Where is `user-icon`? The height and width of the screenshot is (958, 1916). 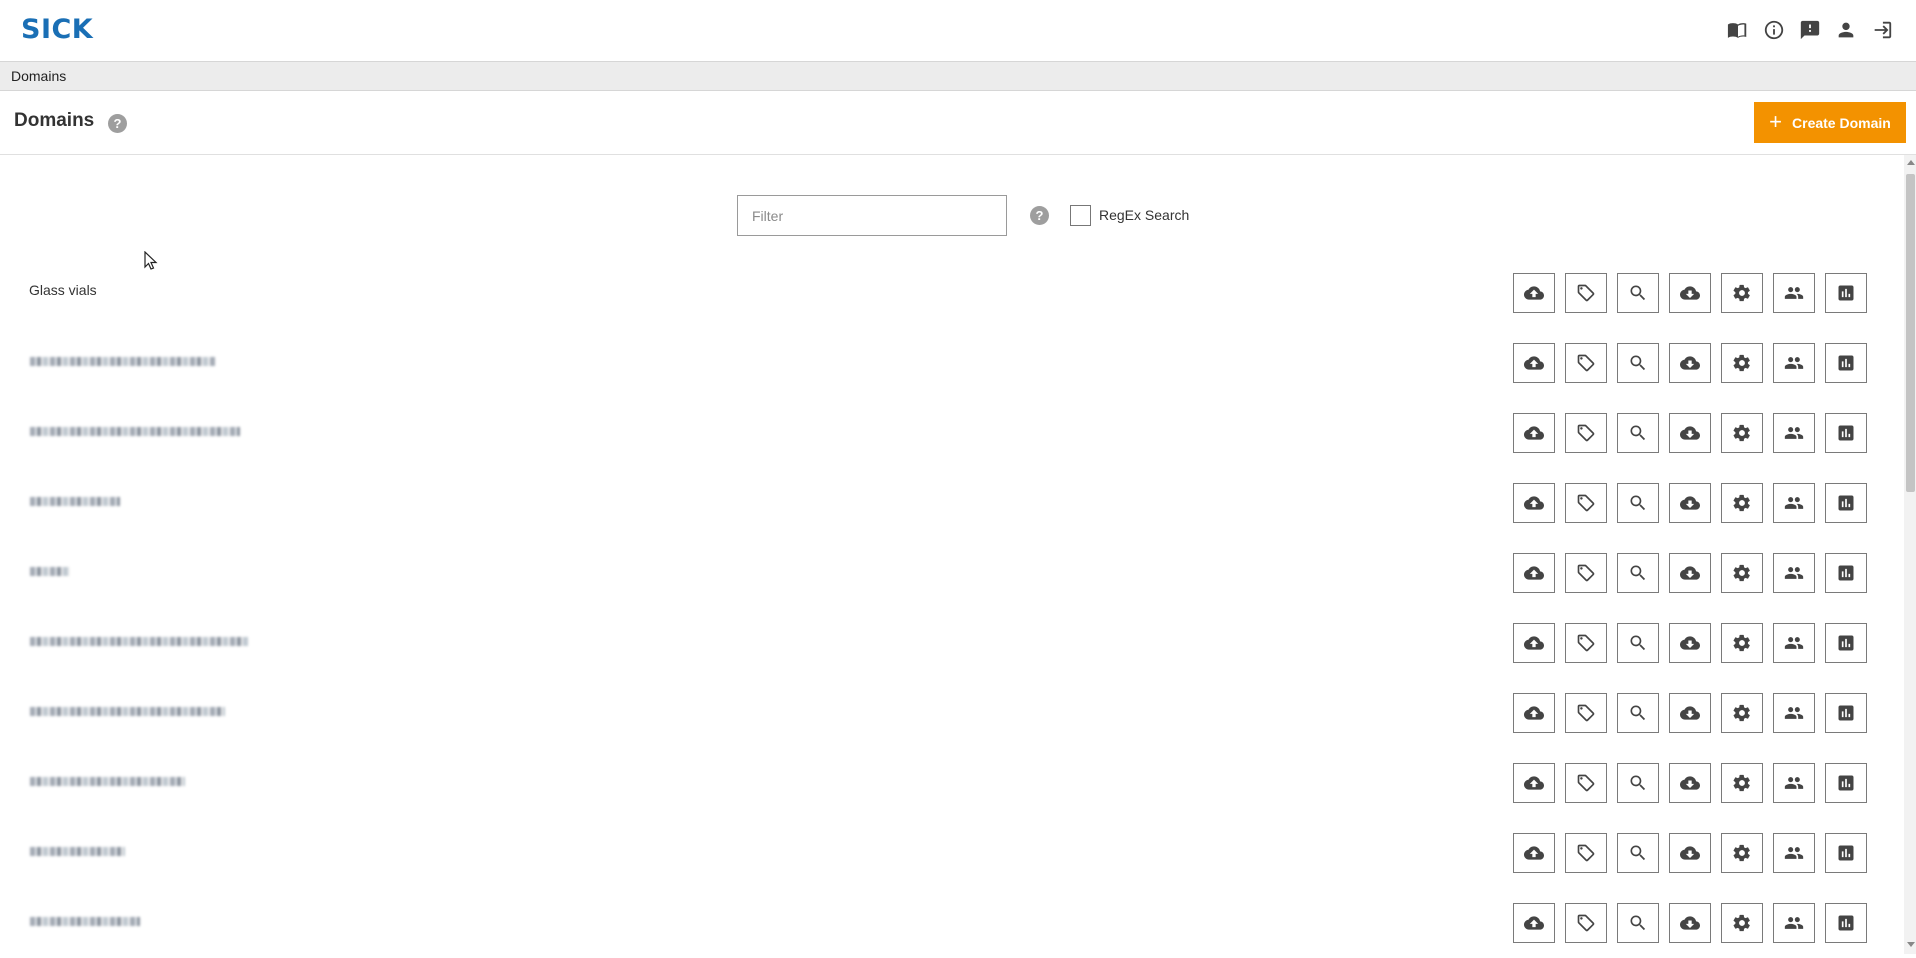
user-icon is located at coordinates (1846, 30).